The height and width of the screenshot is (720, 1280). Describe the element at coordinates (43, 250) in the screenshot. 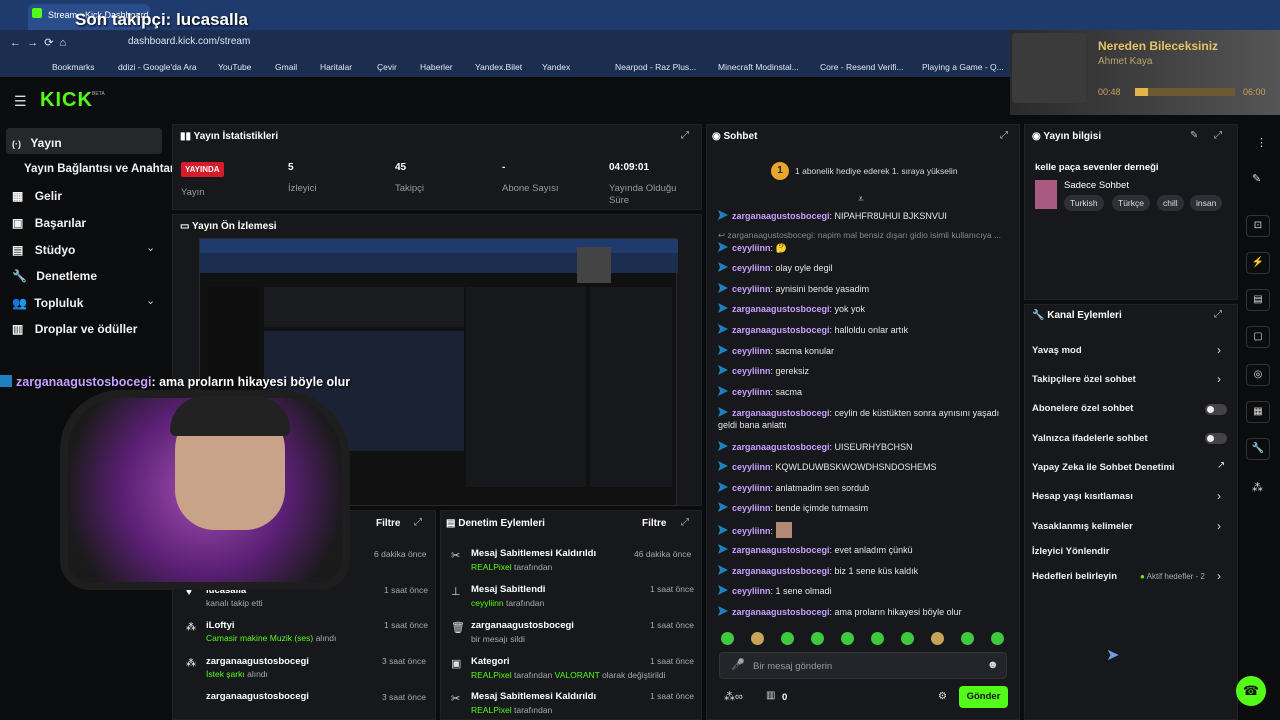

I see `sidebar-item-studyo: ▤ Stüdyo` at that location.